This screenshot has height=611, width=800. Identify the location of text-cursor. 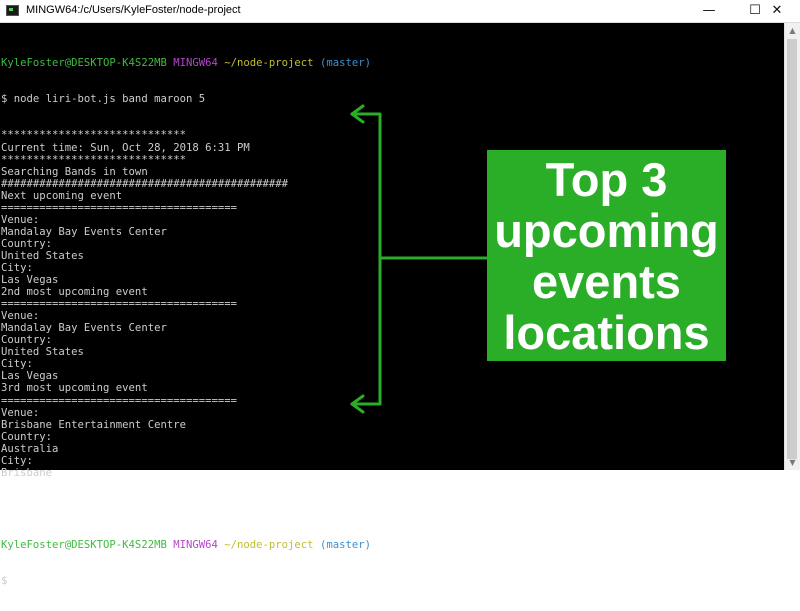
(16, 584).